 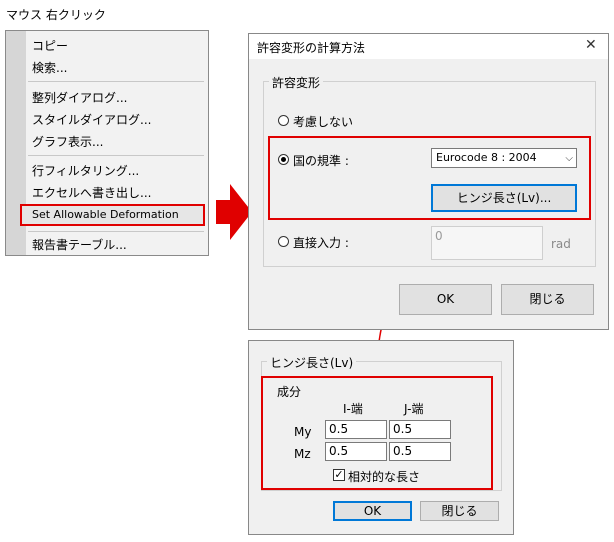 What do you see at coordinates (339, 475) in the screenshot?
I see `relative-length-checkbox: ✓` at bounding box center [339, 475].